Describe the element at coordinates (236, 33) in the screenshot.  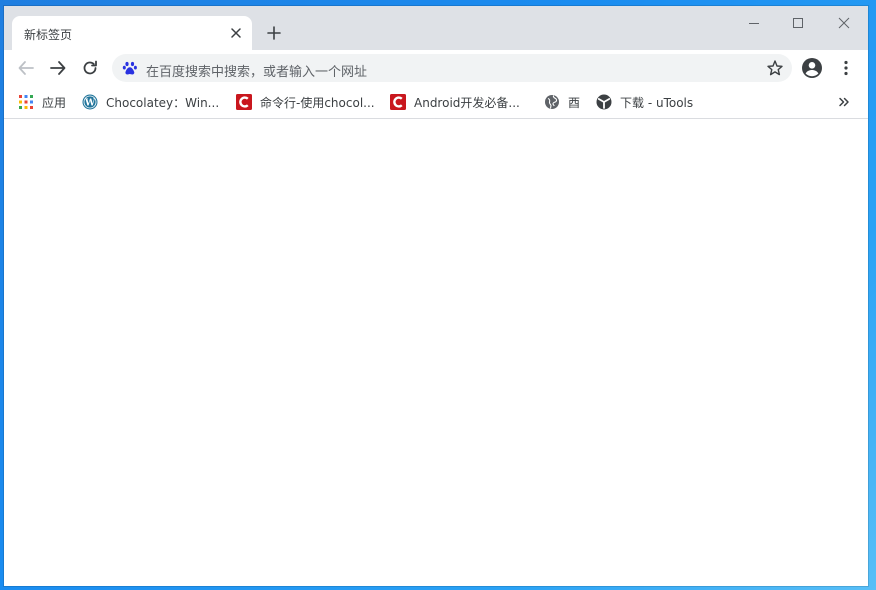
I see `close-tab-icon` at that location.